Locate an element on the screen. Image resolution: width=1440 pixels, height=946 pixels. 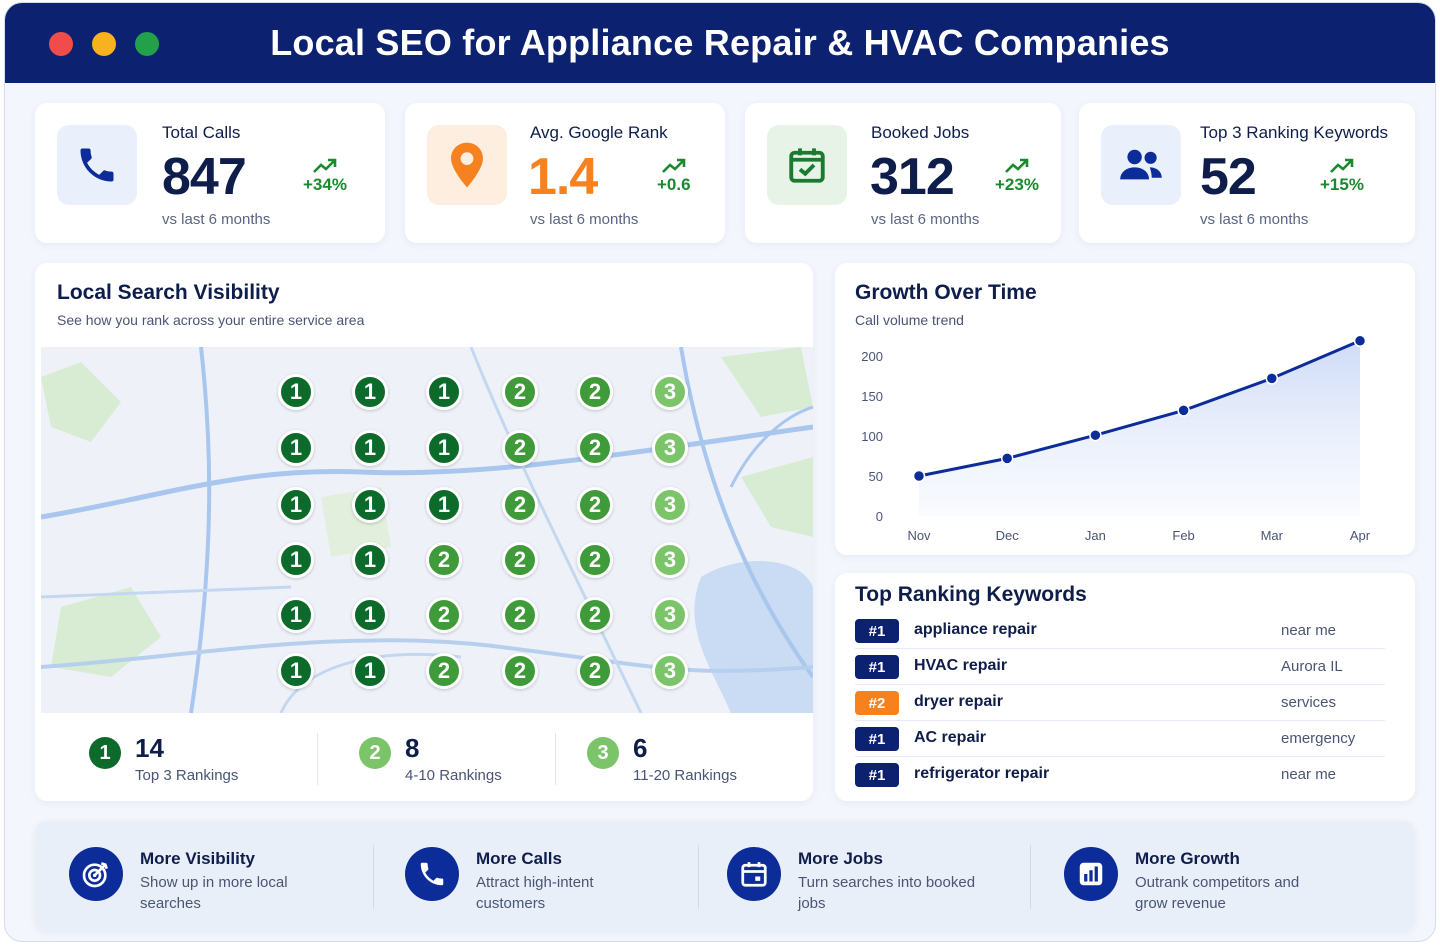
legend-count: 14 is located at coordinates (149, 748).